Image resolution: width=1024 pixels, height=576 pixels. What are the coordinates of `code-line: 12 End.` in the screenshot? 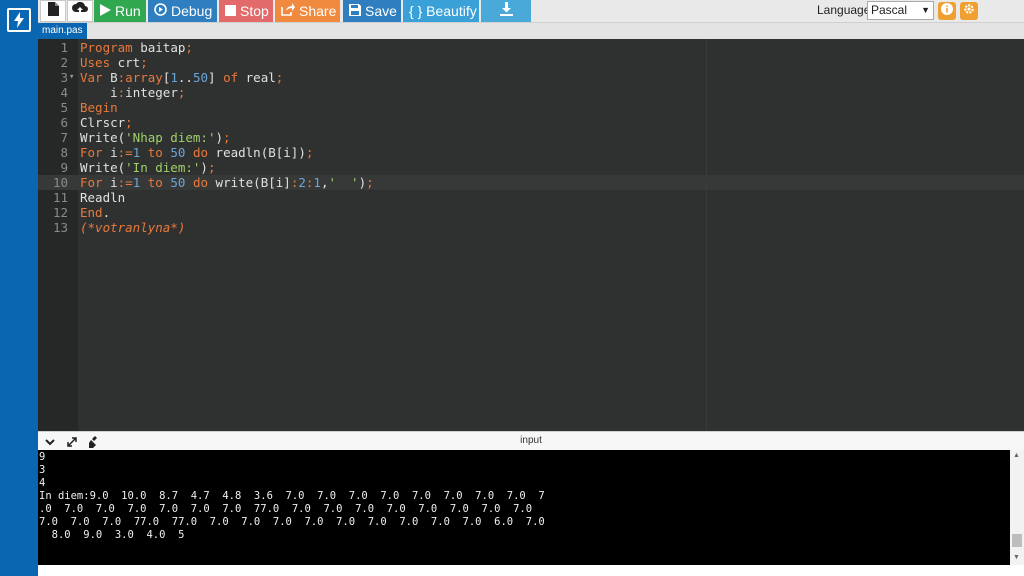 It's located at (531, 212).